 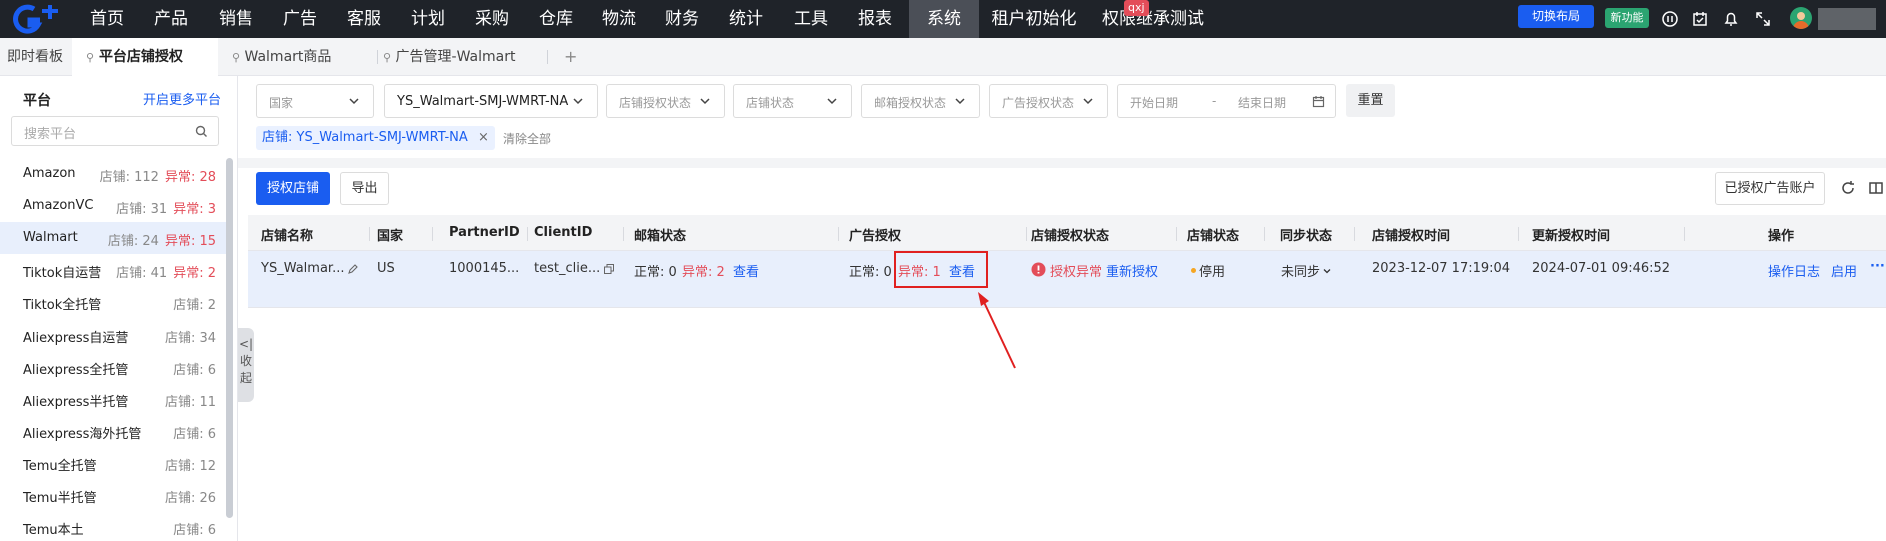 What do you see at coordinates (113, 431) in the screenshot?
I see `sidebar-item: Aliexpress海外托管 店铺: 6` at bounding box center [113, 431].